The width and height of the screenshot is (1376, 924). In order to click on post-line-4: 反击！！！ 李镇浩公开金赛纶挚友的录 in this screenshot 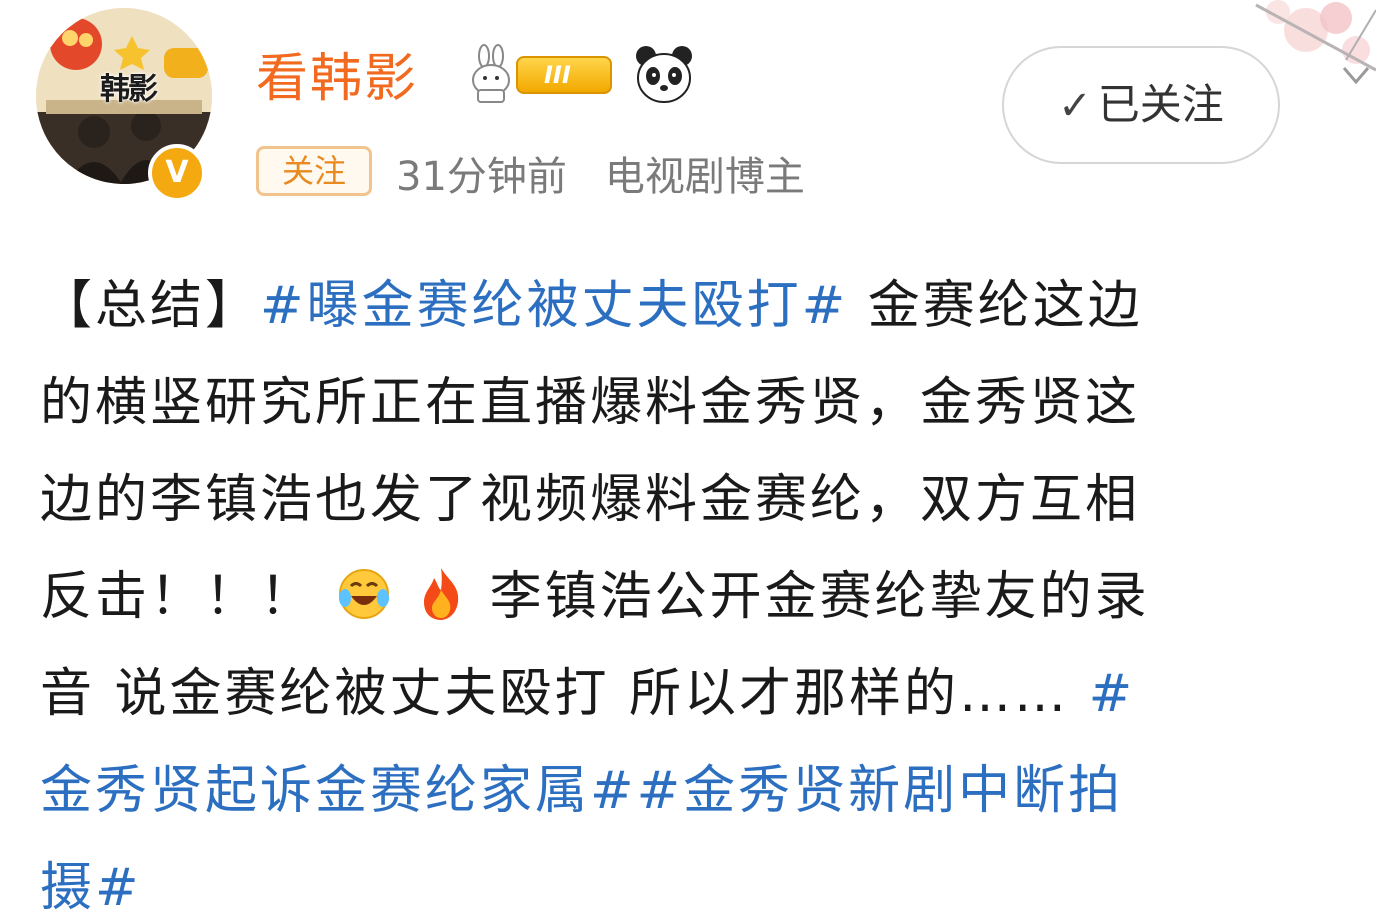, I will do `click(705, 597)`.